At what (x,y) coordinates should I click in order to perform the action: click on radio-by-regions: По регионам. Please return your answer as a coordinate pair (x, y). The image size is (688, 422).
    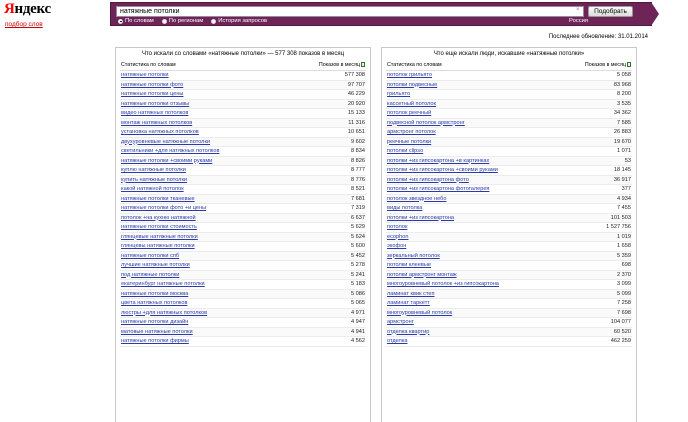
    Looking at the image, I should click on (182, 21).